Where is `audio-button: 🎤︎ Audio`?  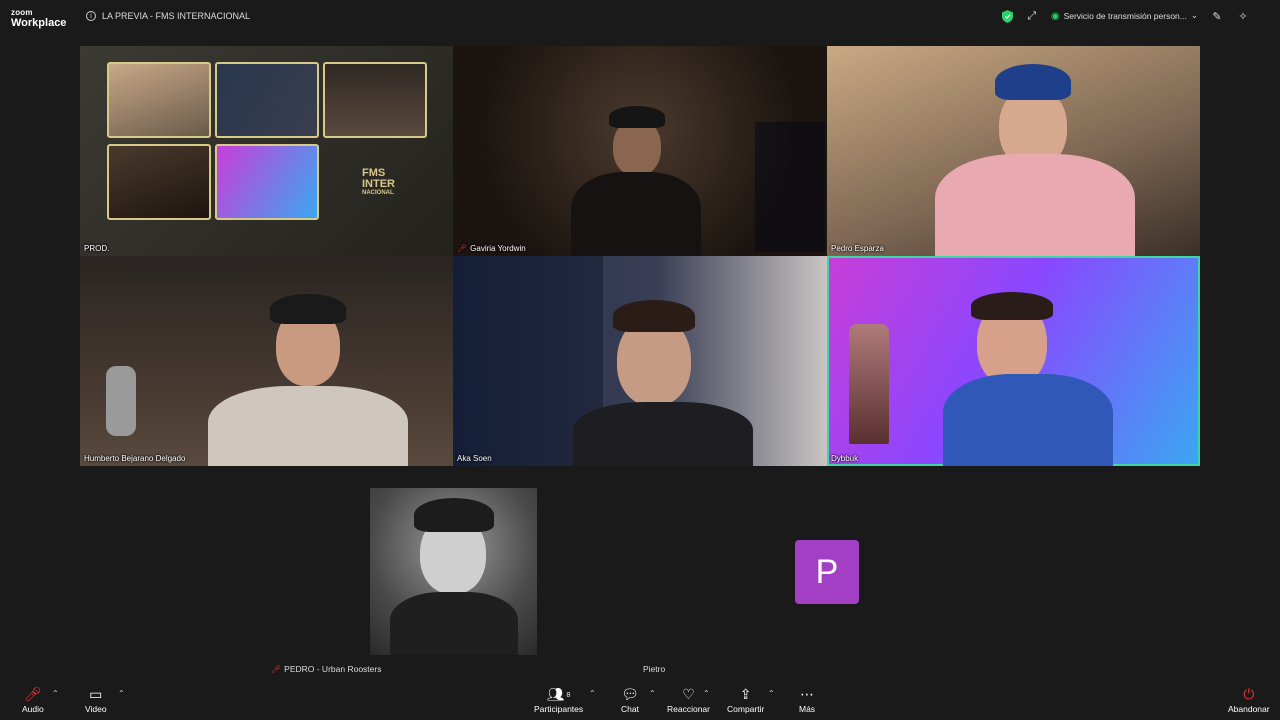
audio-button: 🎤︎ Audio is located at coordinates (33, 700).